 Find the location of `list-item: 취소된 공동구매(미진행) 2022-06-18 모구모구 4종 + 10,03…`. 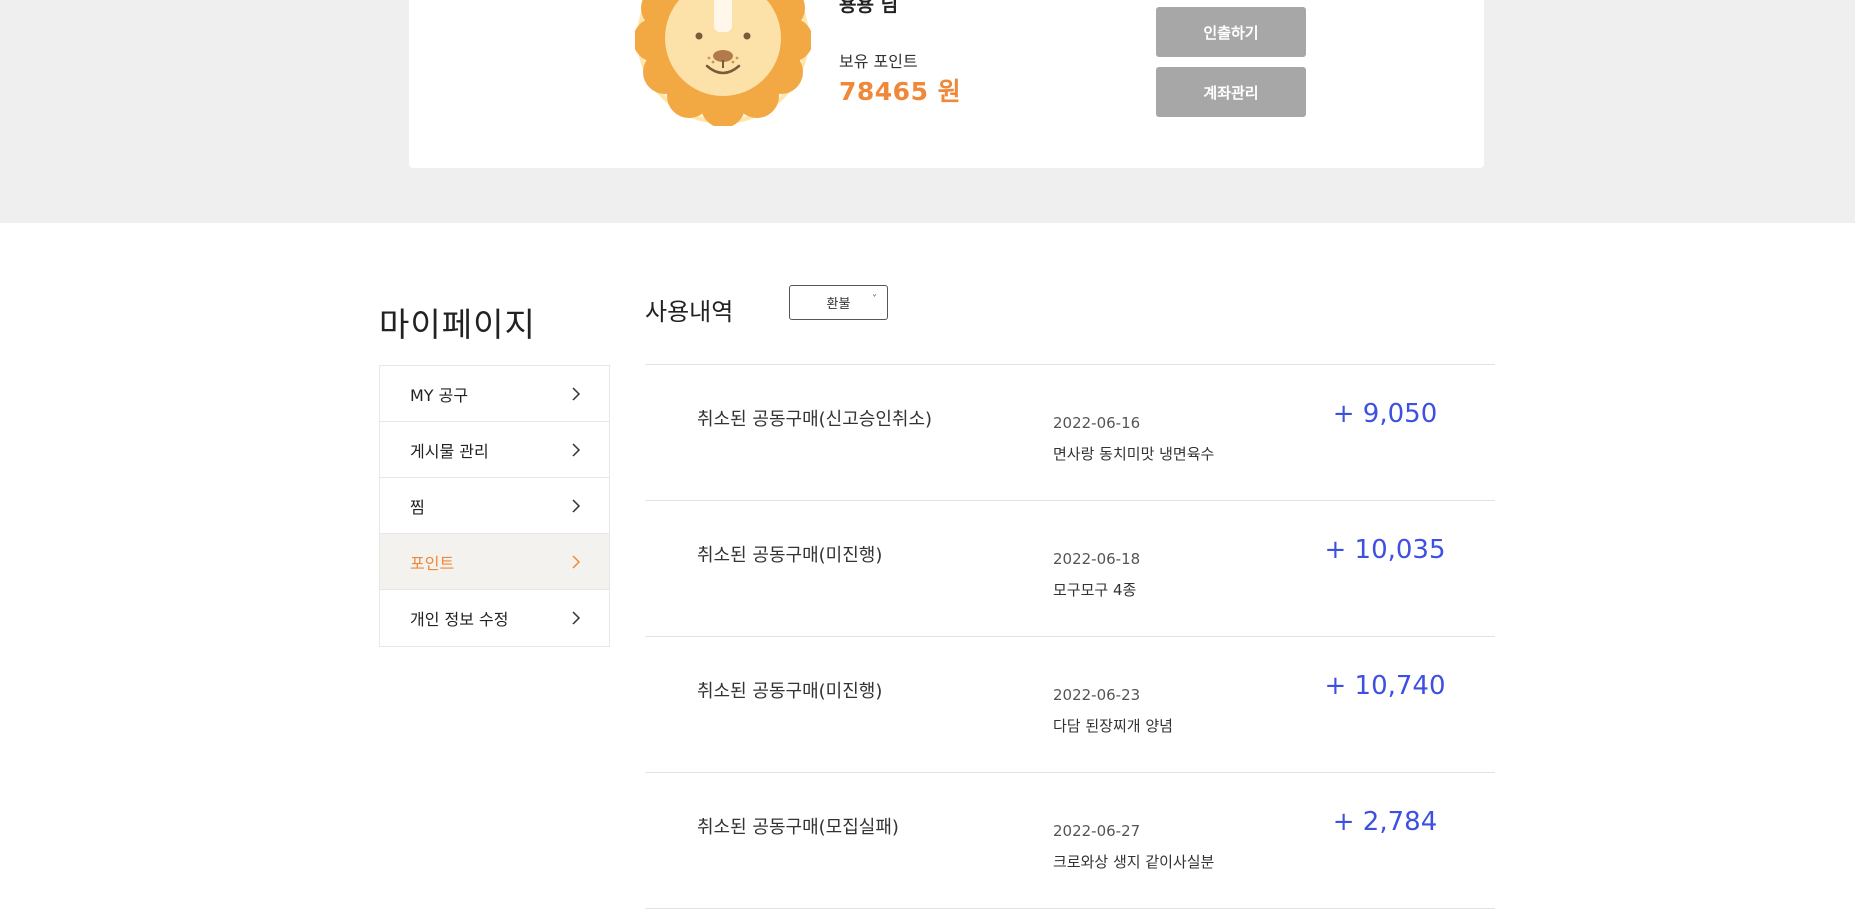

list-item: 취소된 공동구매(미진행) 2022-06-18 모구모구 4종 + 10,03… is located at coordinates (1070, 569).